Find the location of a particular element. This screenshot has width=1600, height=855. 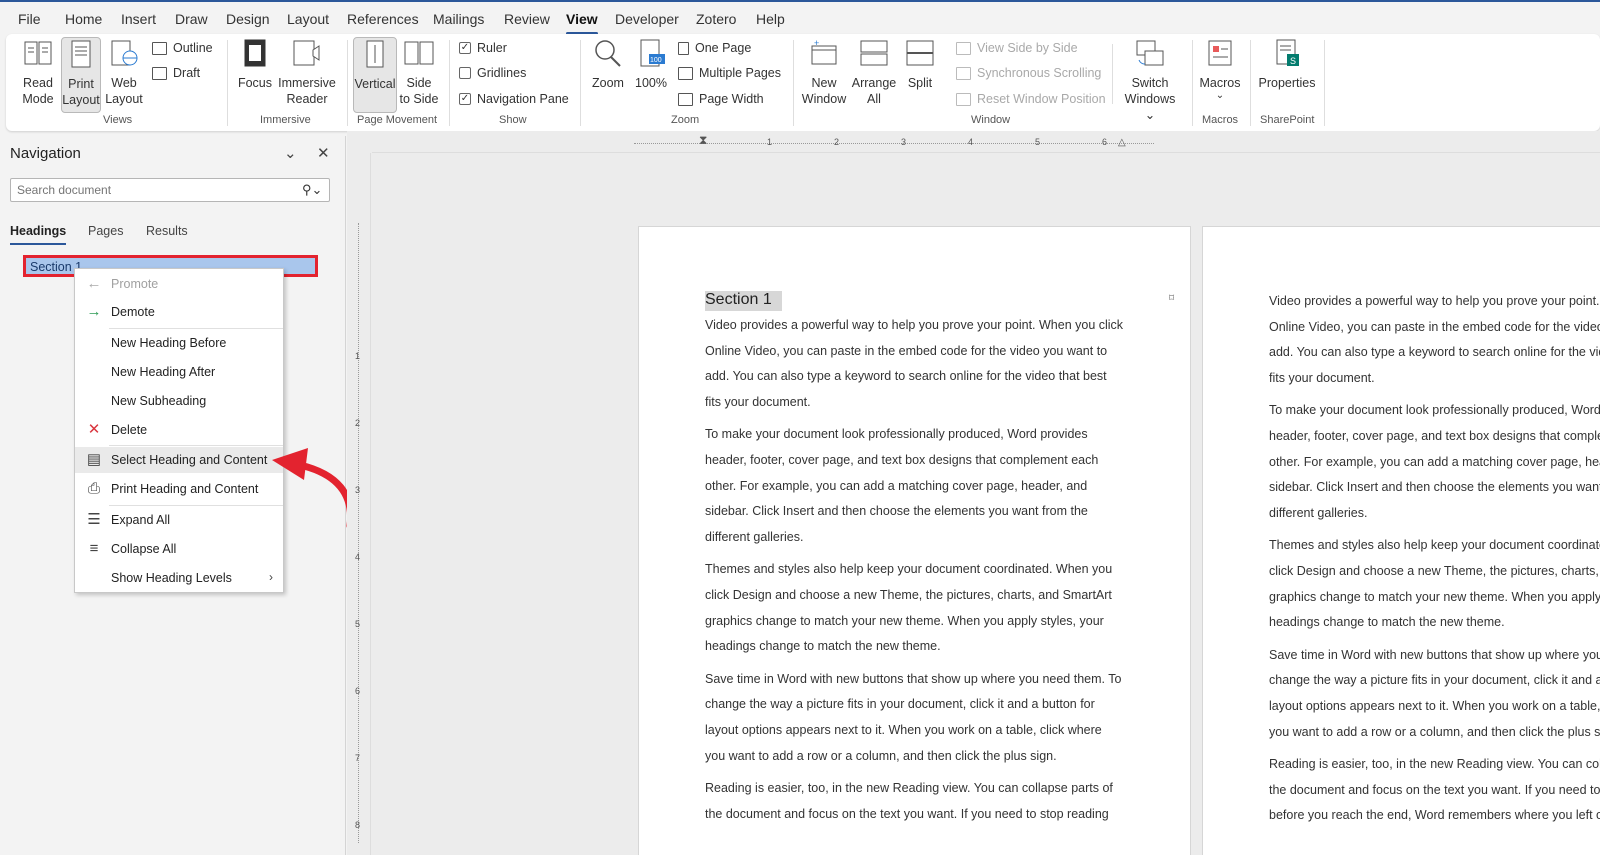

arrow-right-icon: → is located at coordinates (94, 311).